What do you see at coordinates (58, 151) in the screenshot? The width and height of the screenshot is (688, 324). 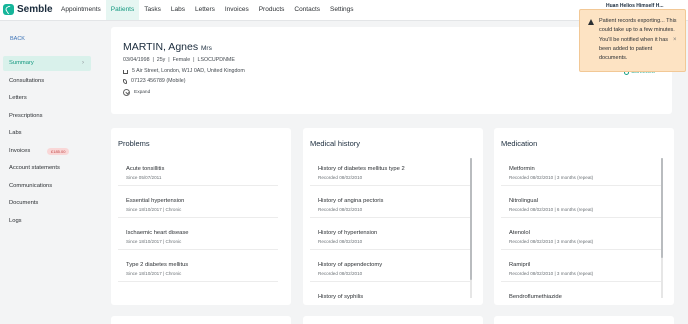 I see `invoice-balance-badge: £185.00` at bounding box center [58, 151].